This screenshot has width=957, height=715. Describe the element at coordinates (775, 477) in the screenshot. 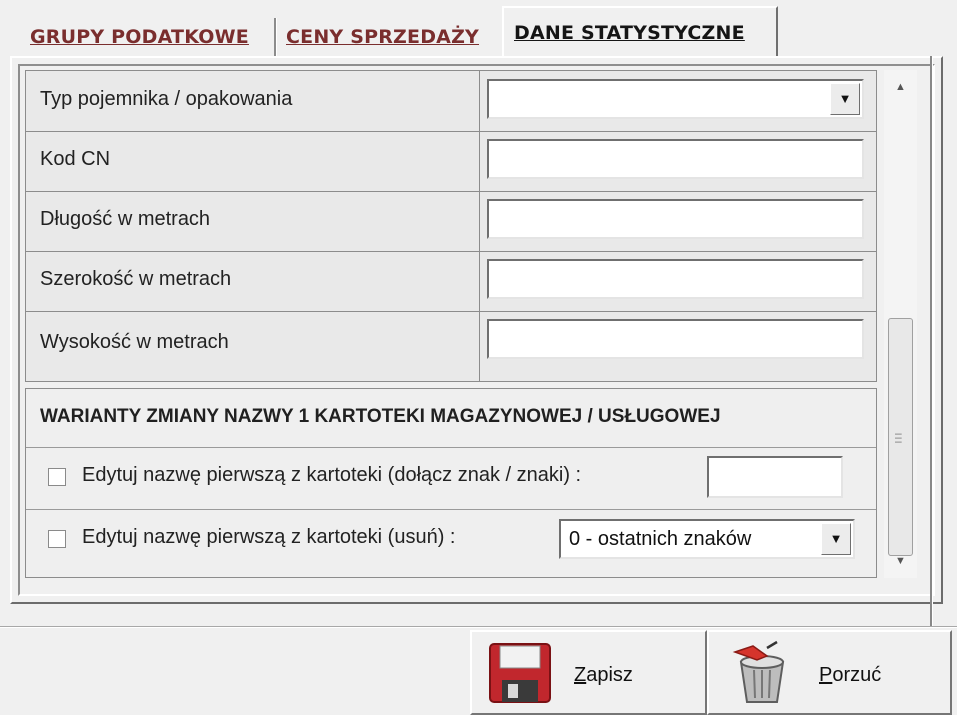

I see `append-chars-input` at that location.